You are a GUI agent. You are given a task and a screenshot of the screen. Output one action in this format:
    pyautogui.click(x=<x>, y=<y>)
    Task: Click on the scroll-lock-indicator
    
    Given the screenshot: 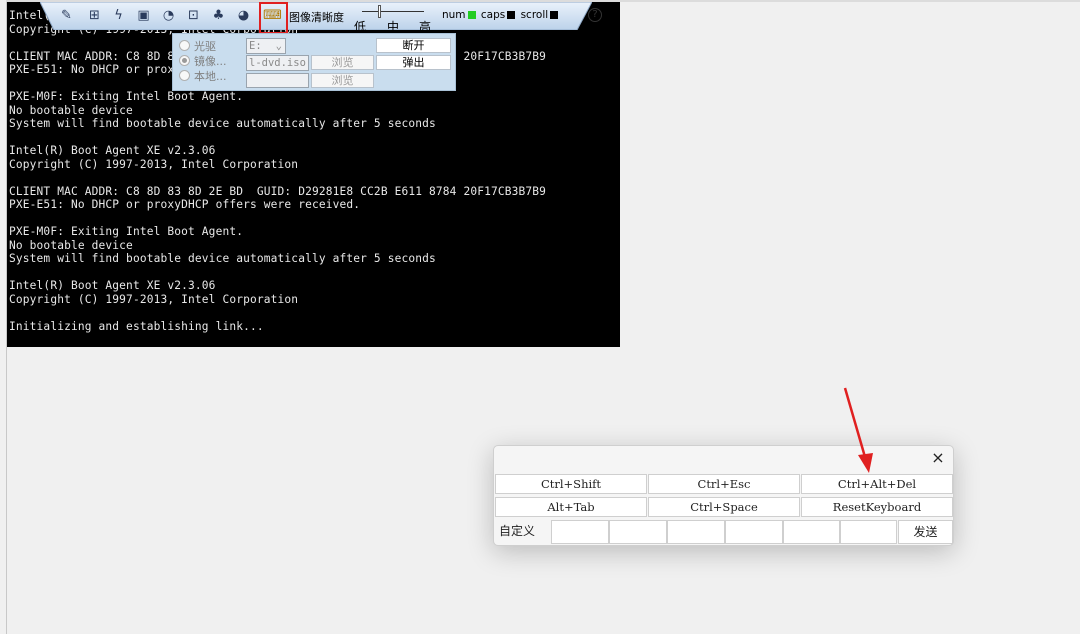 What is the action you would take?
    pyautogui.click(x=554, y=15)
    